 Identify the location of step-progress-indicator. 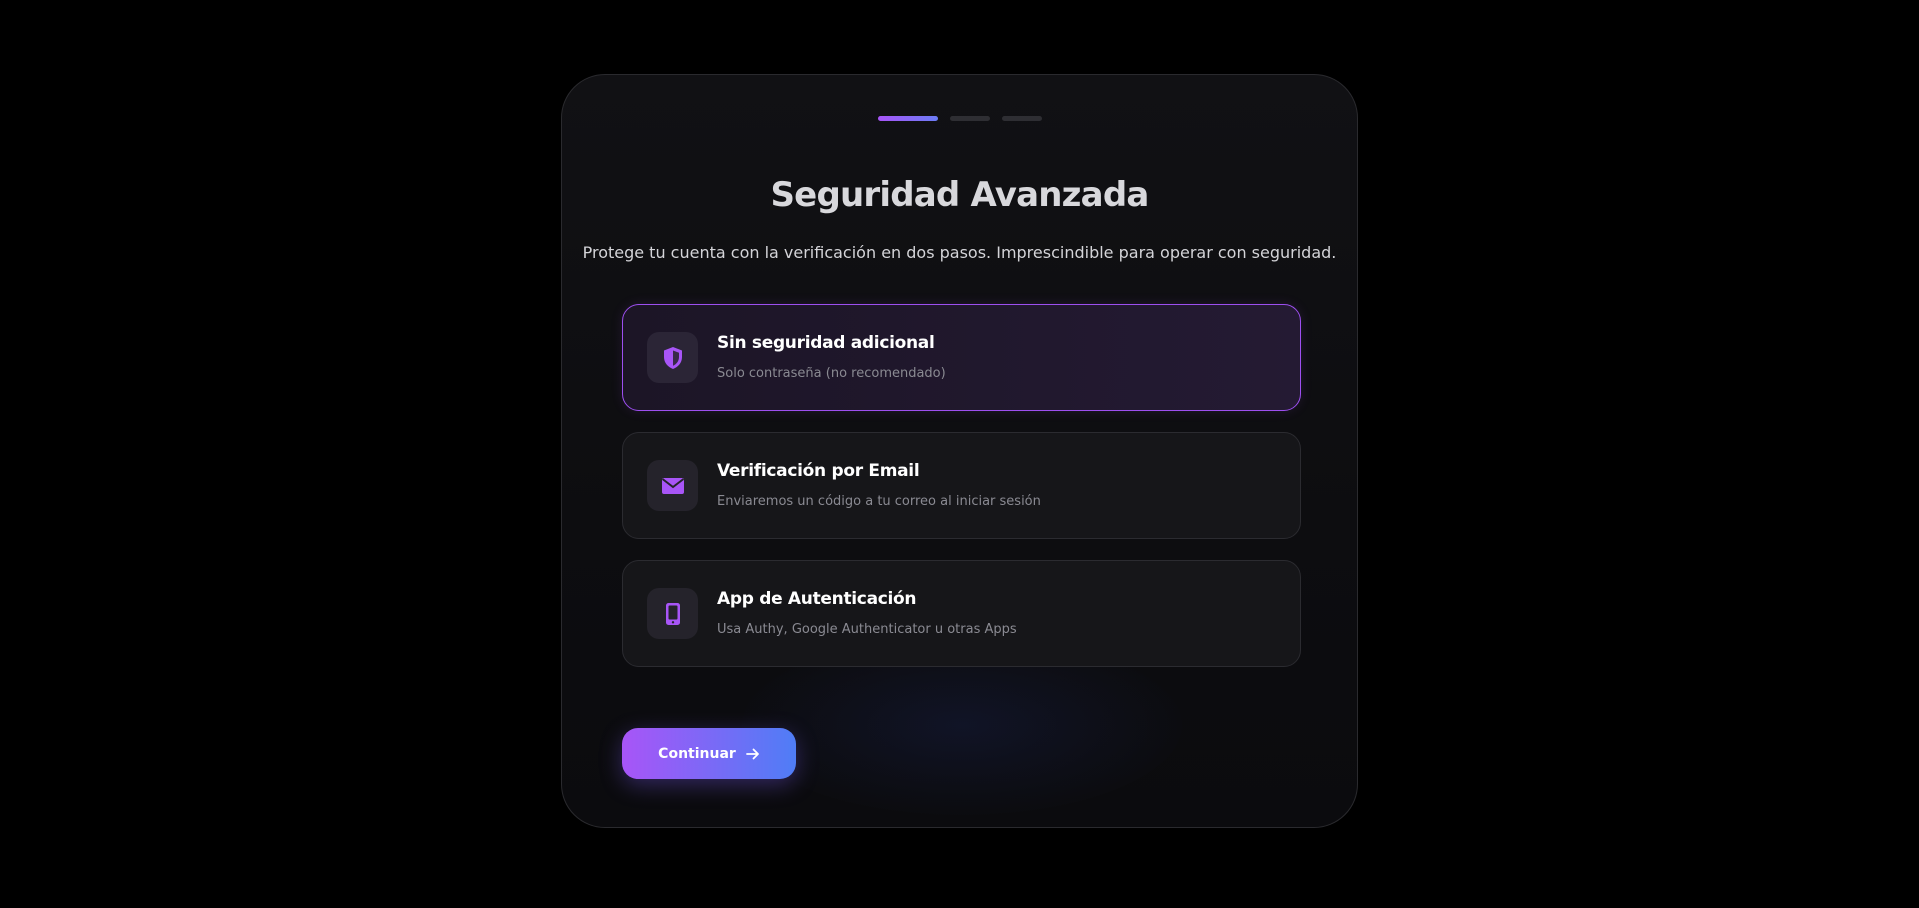
(959, 118).